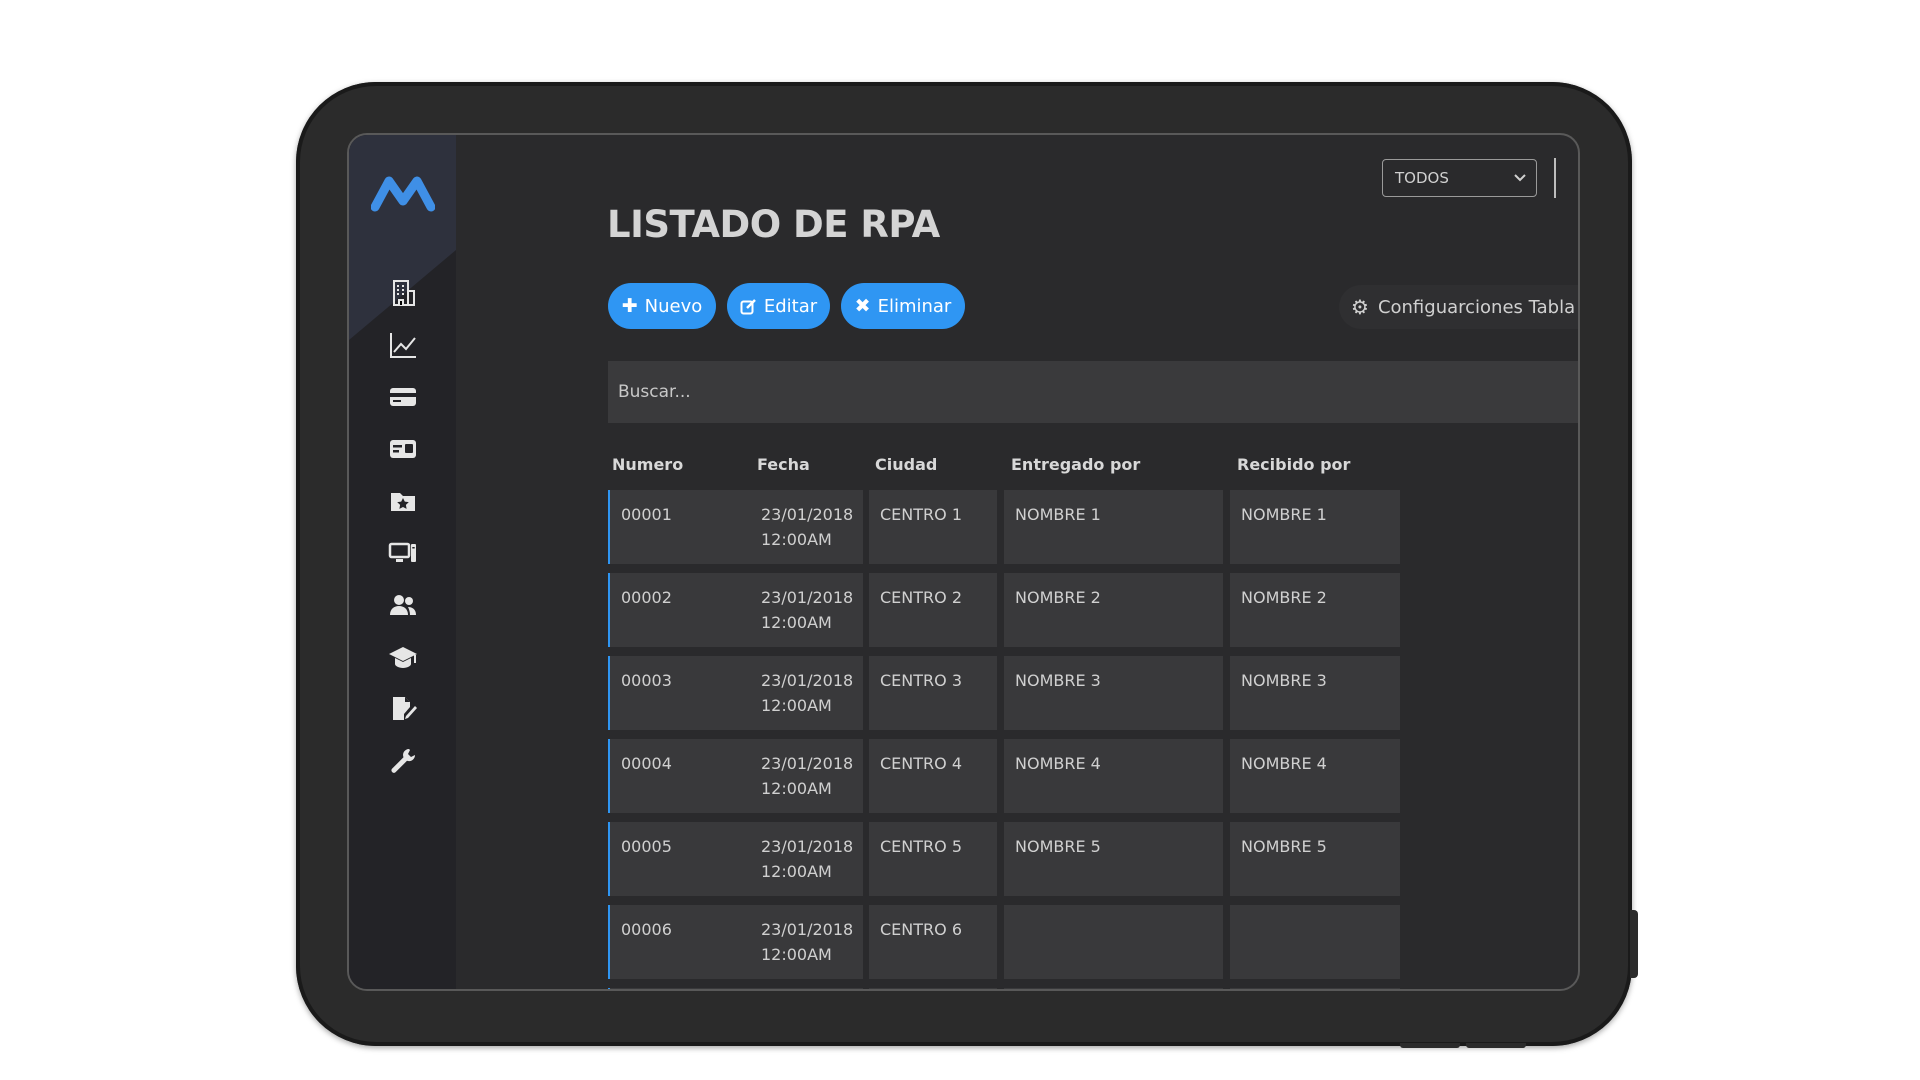  What do you see at coordinates (933, 610) in the screenshot?
I see `table-cell-ciudad: CENTRO 2` at bounding box center [933, 610].